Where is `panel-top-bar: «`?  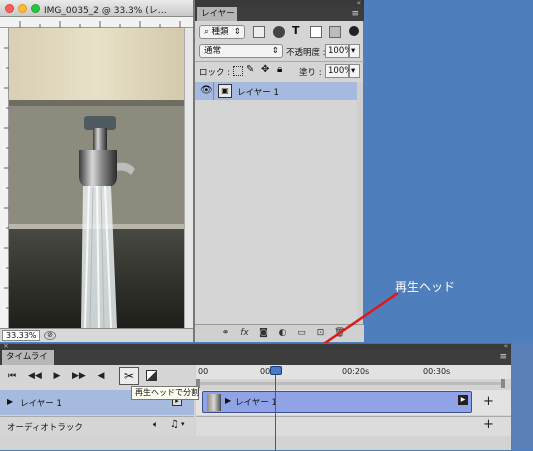 panel-top-bar: « is located at coordinates (279, 3).